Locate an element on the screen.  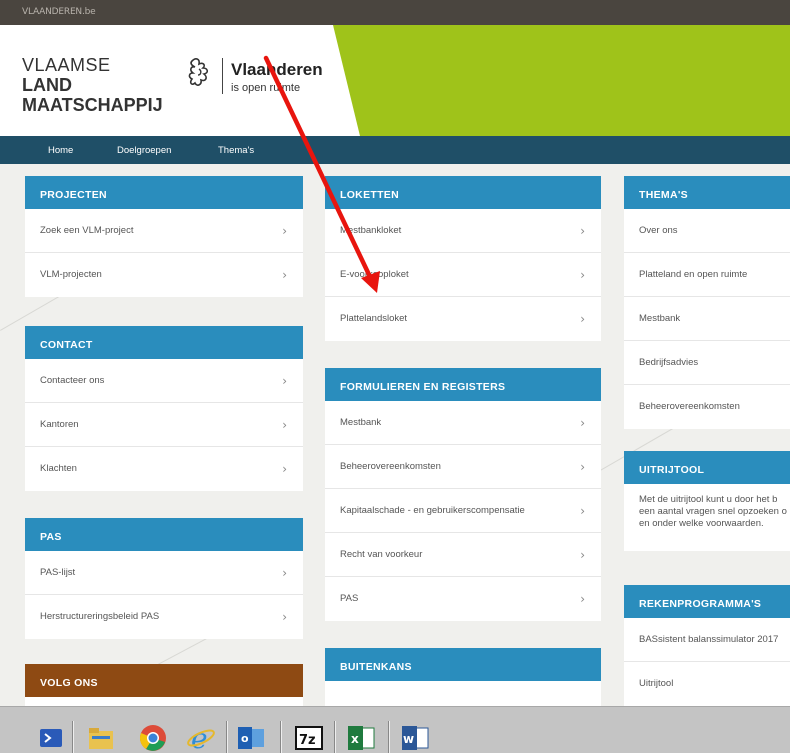
panel-pas-title: PAS is located at coordinates (164, 534).